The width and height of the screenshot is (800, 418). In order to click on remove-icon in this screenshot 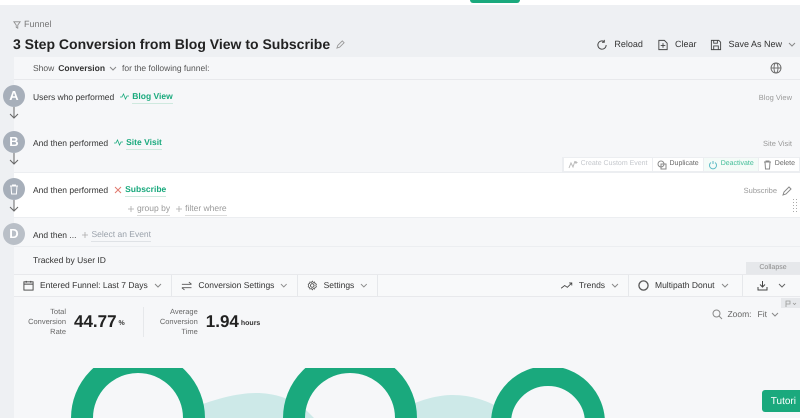, I will do `click(118, 190)`.